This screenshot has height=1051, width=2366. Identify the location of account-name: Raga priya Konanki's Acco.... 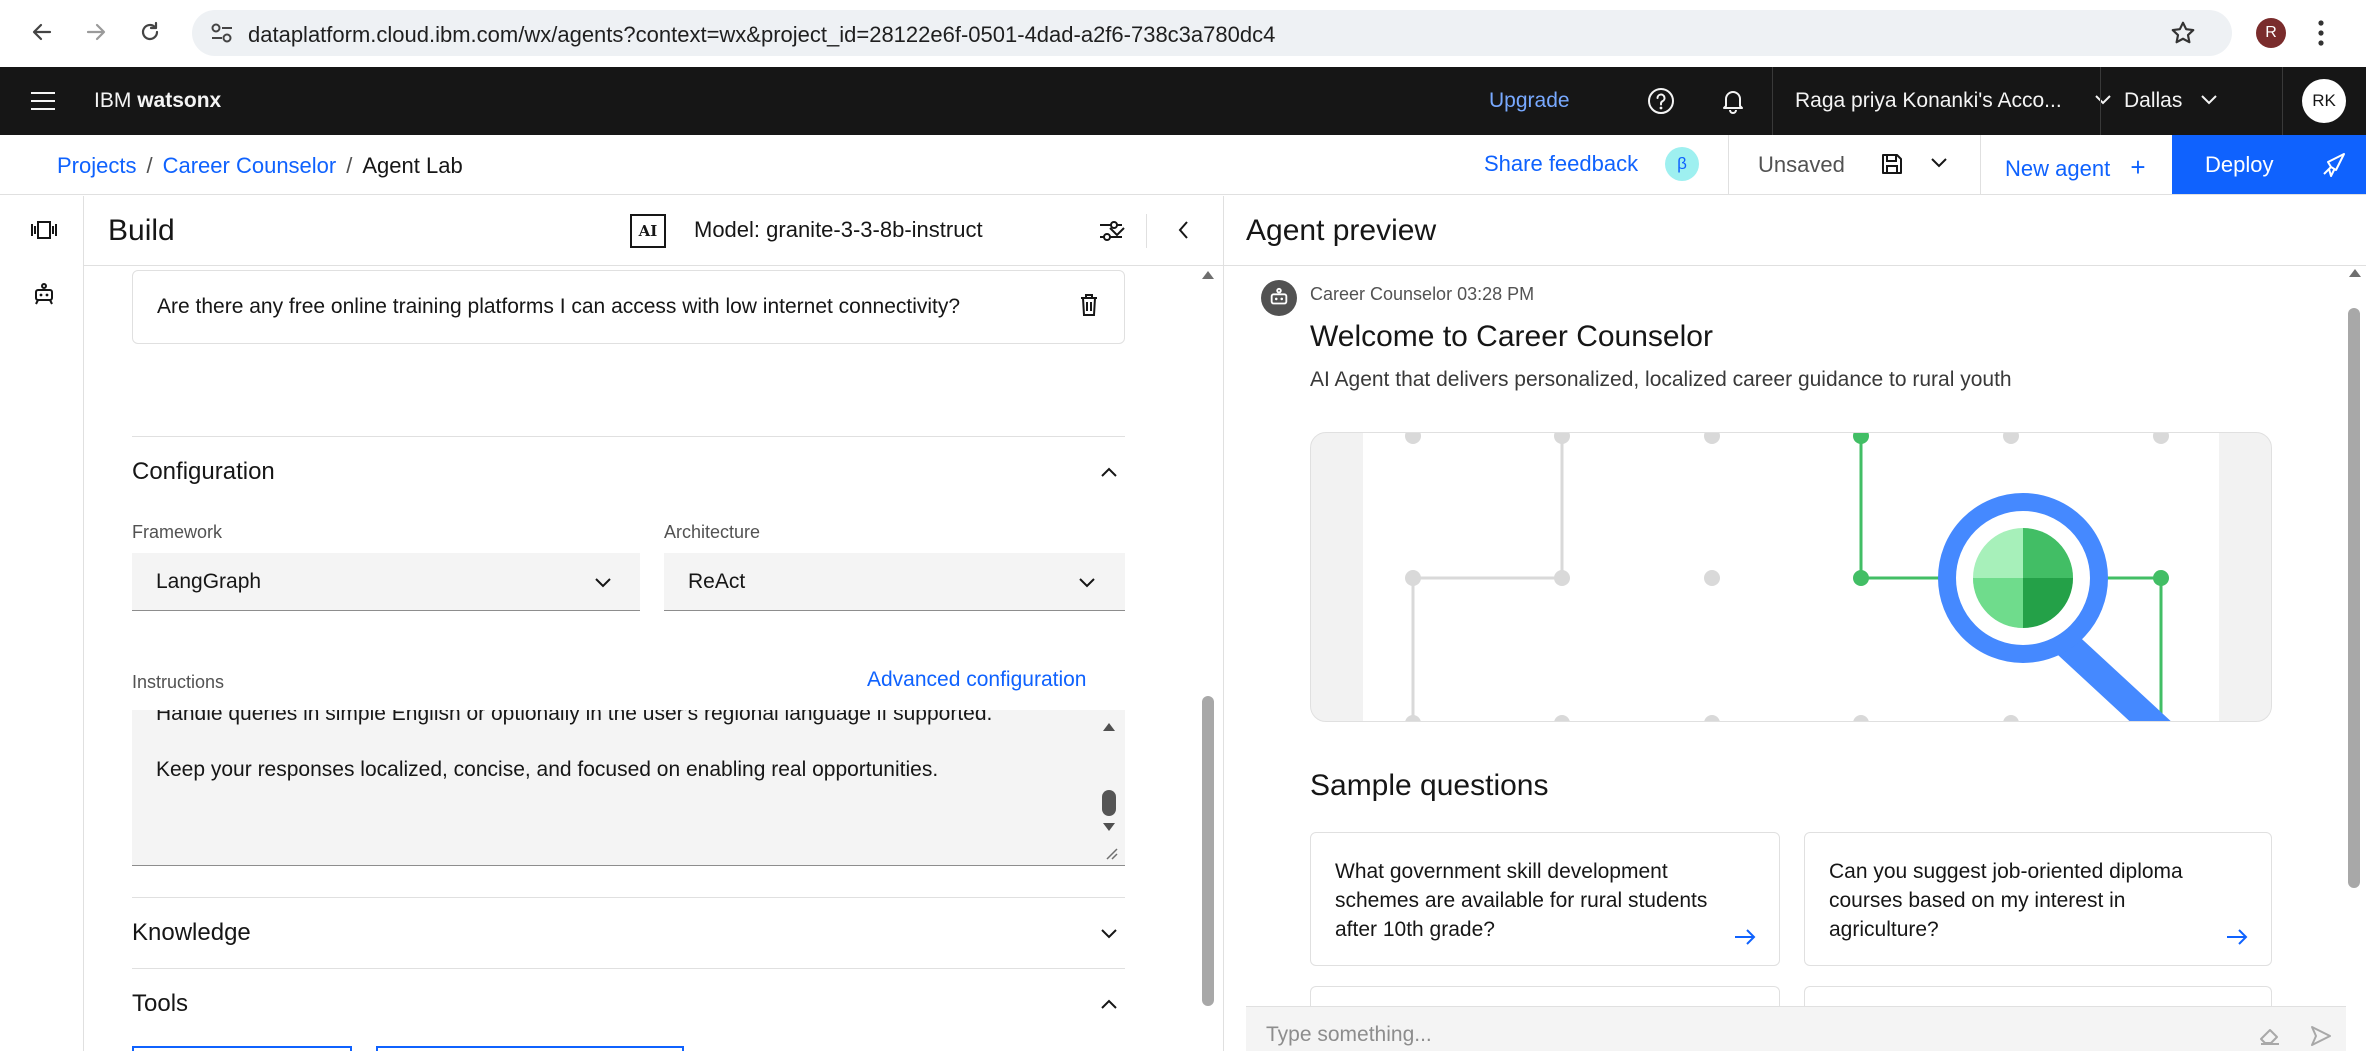
(1928, 100).